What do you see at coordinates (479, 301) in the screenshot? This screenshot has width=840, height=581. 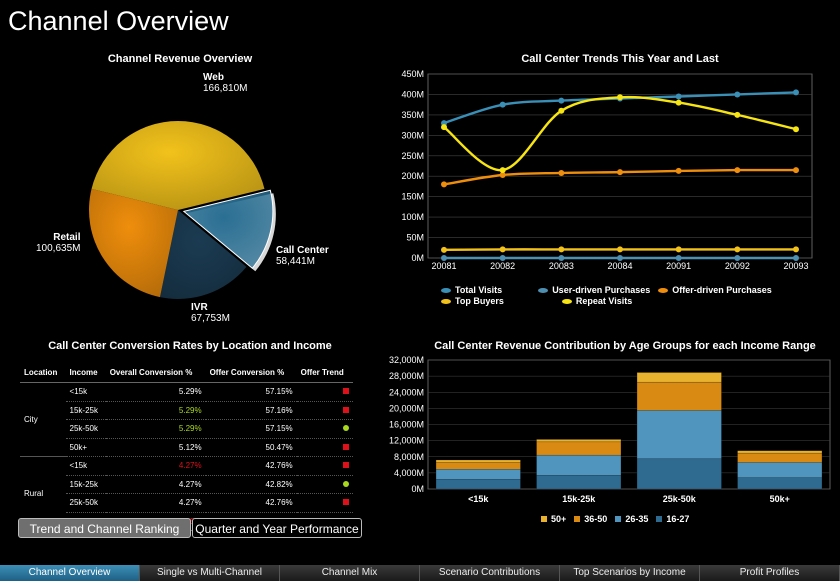 I see `legend-label: Top Buyers` at bounding box center [479, 301].